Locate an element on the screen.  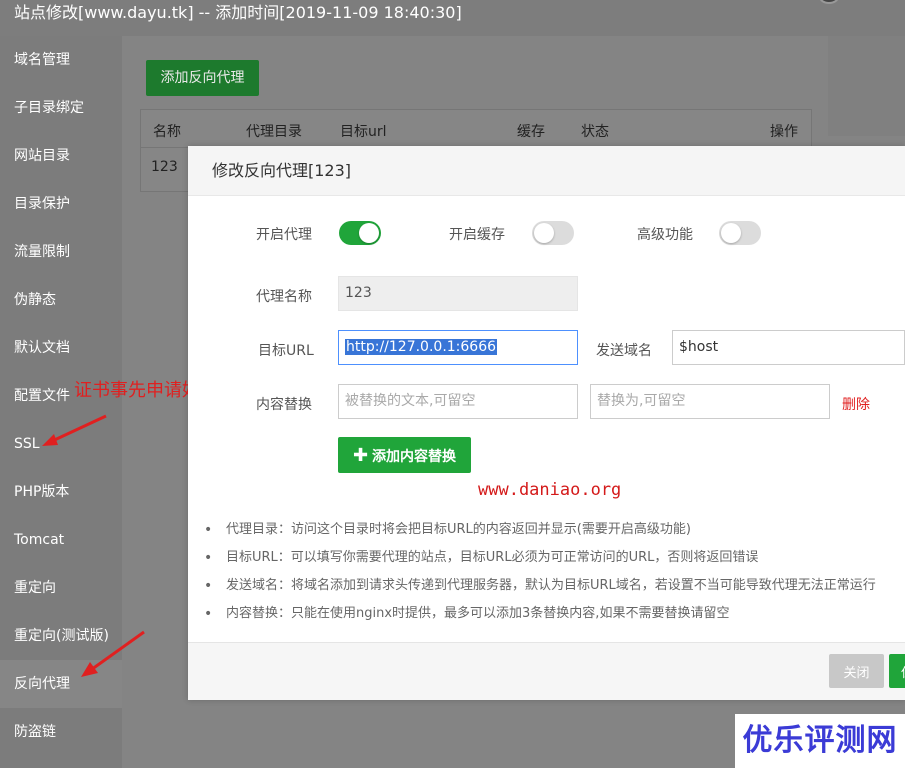
enable-cache-toggle is located at coordinates (553, 233).